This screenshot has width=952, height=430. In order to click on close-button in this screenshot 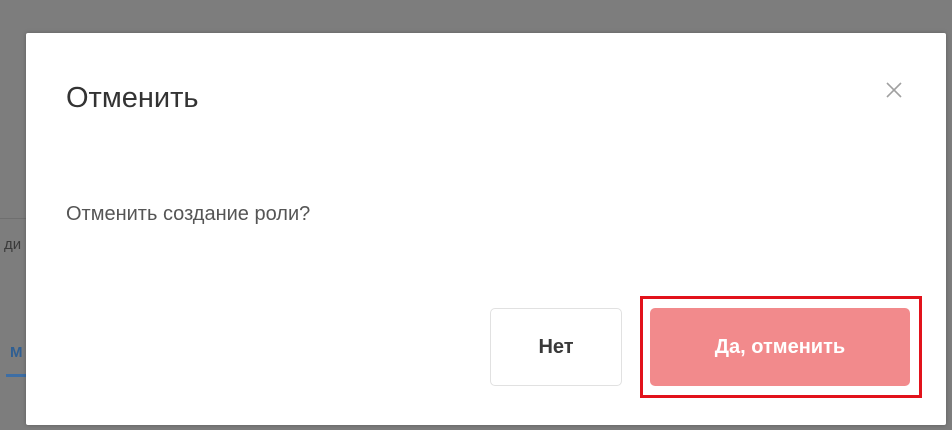, I will do `click(894, 90)`.